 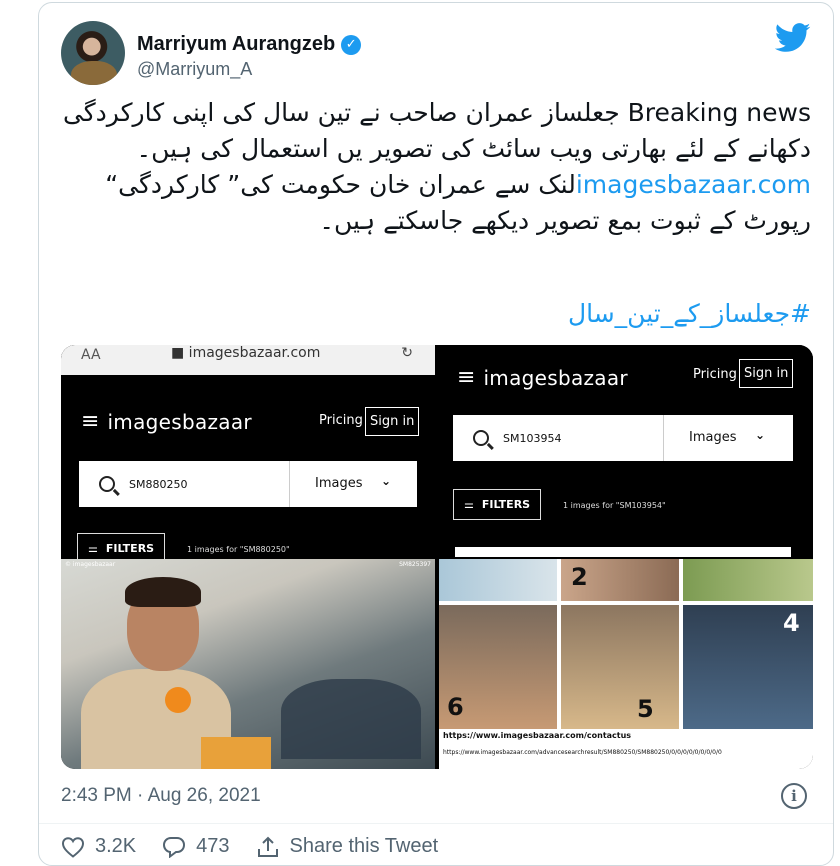 What do you see at coordinates (791, 623) in the screenshot?
I see `collage-number: 4` at bounding box center [791, 623].